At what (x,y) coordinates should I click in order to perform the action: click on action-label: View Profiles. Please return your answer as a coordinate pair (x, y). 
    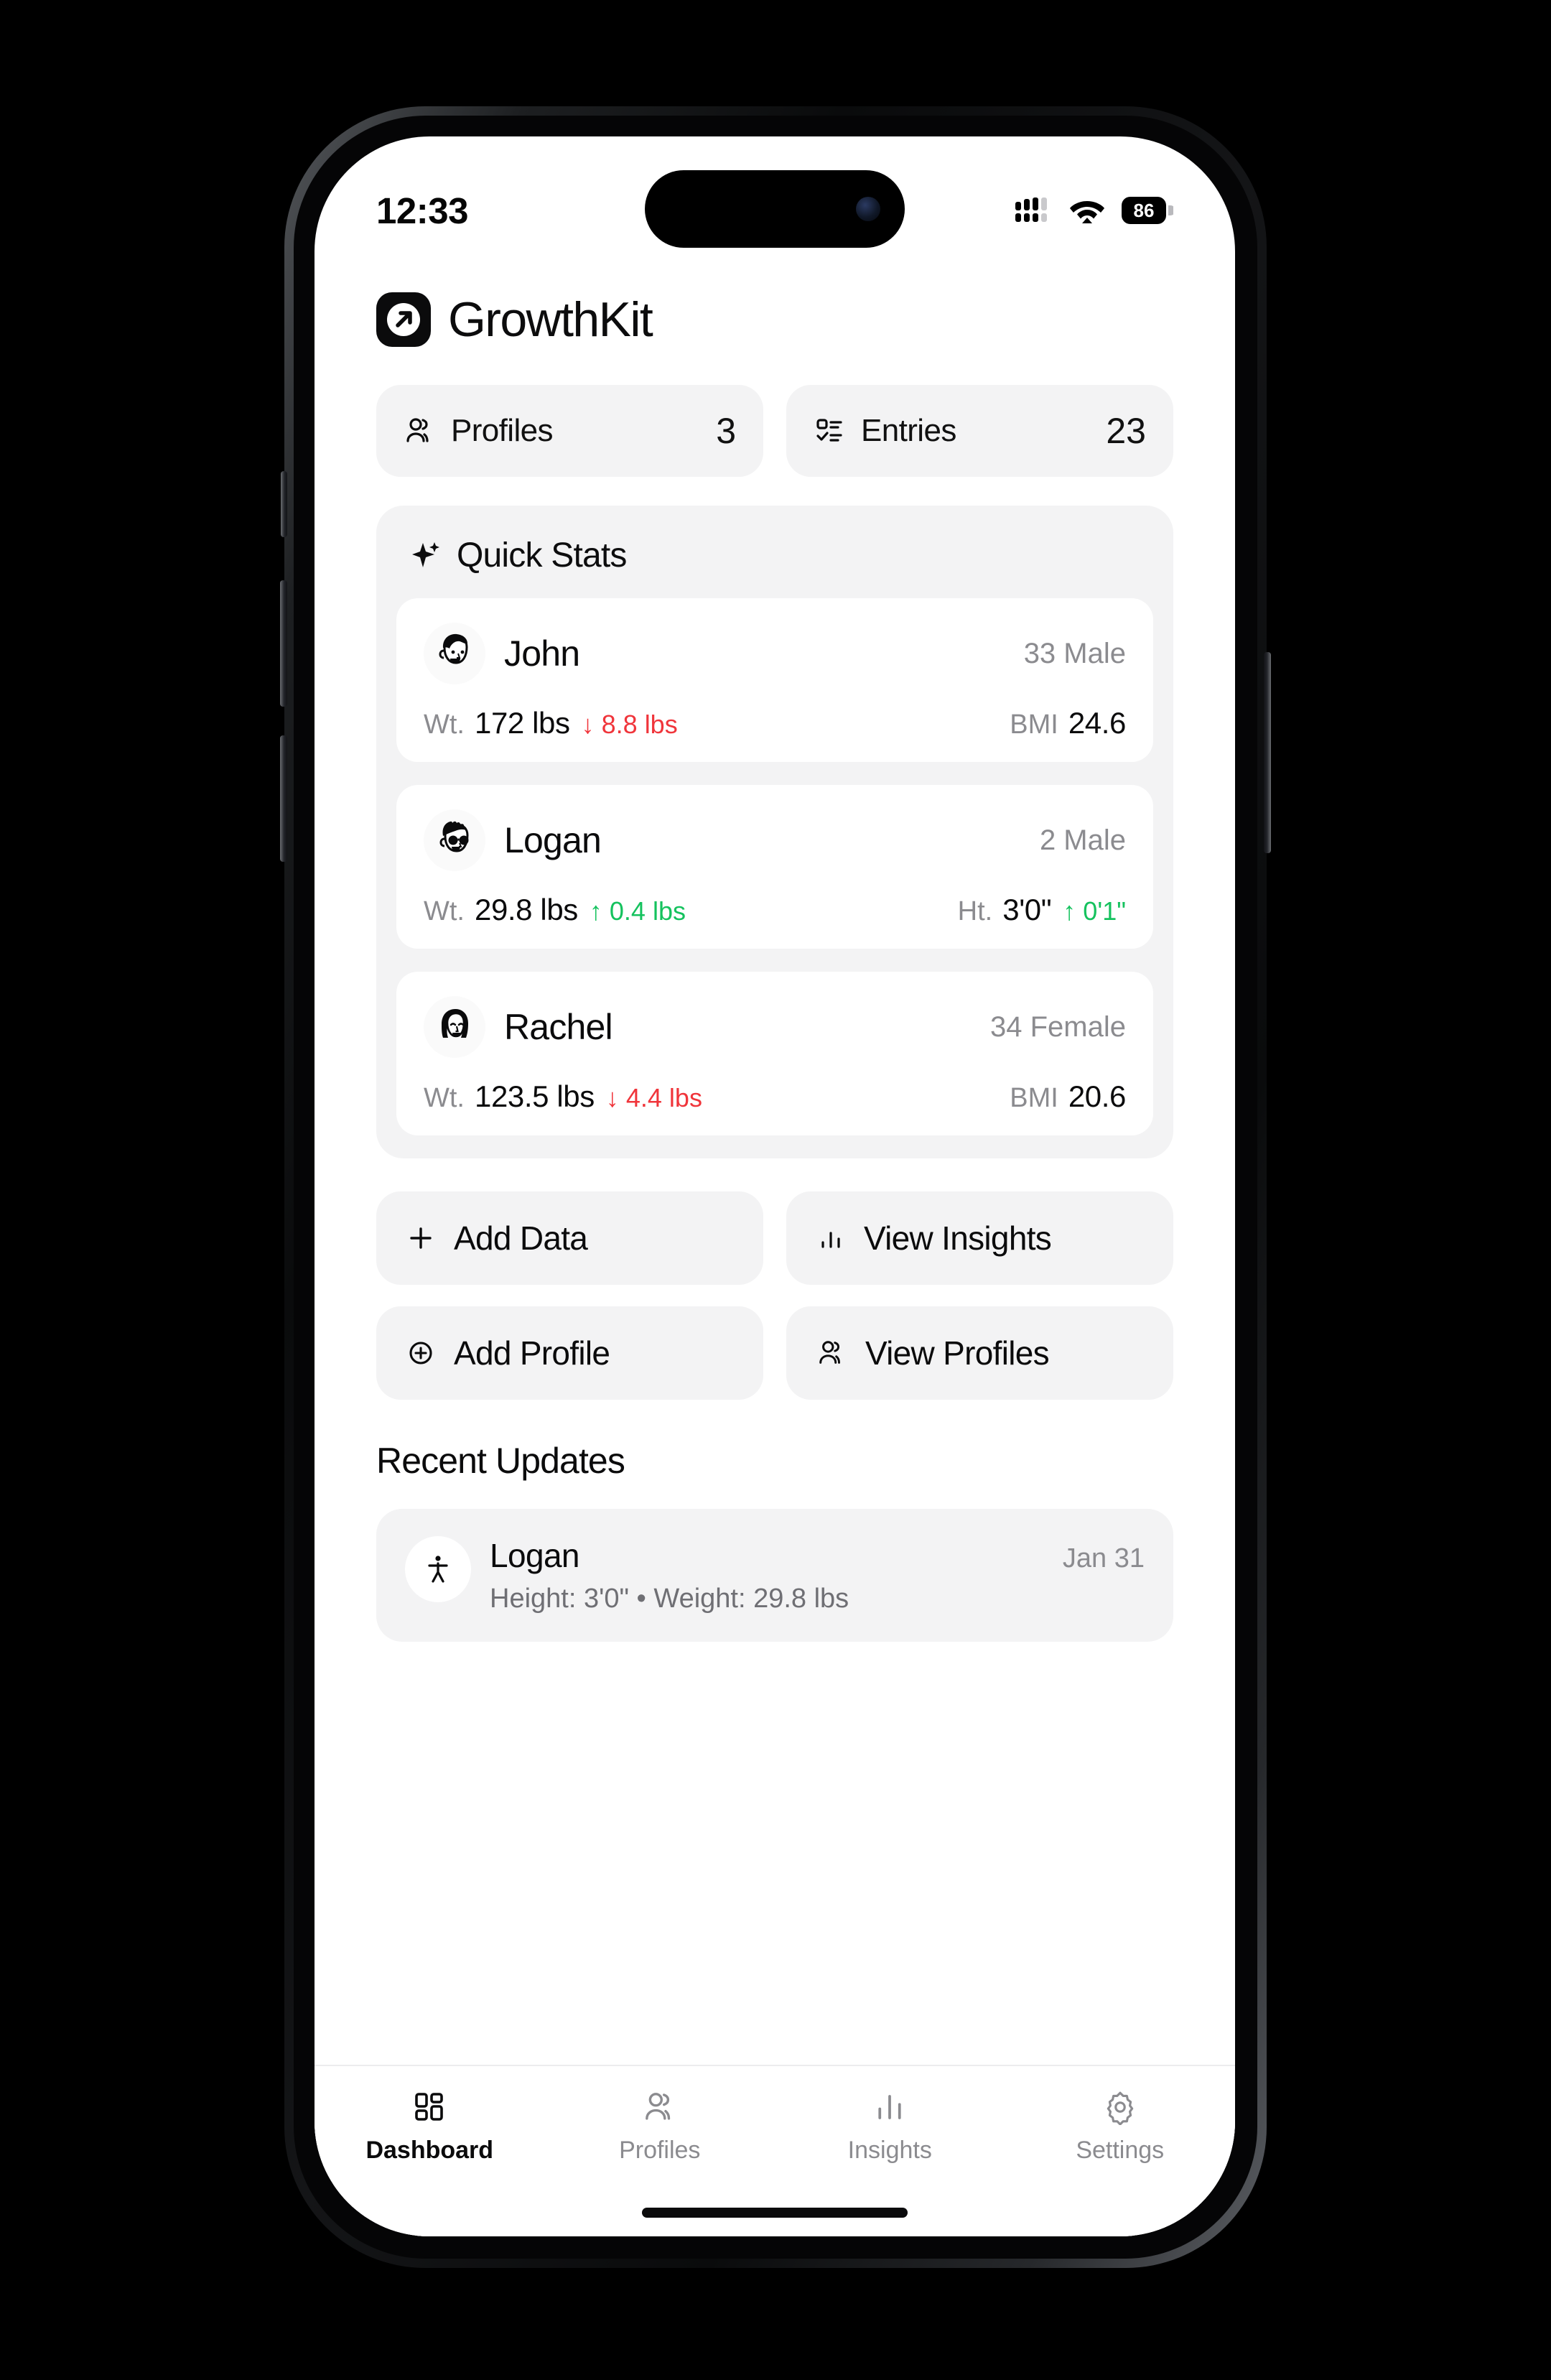
    Looking at the image, I should click on (957, 1353).